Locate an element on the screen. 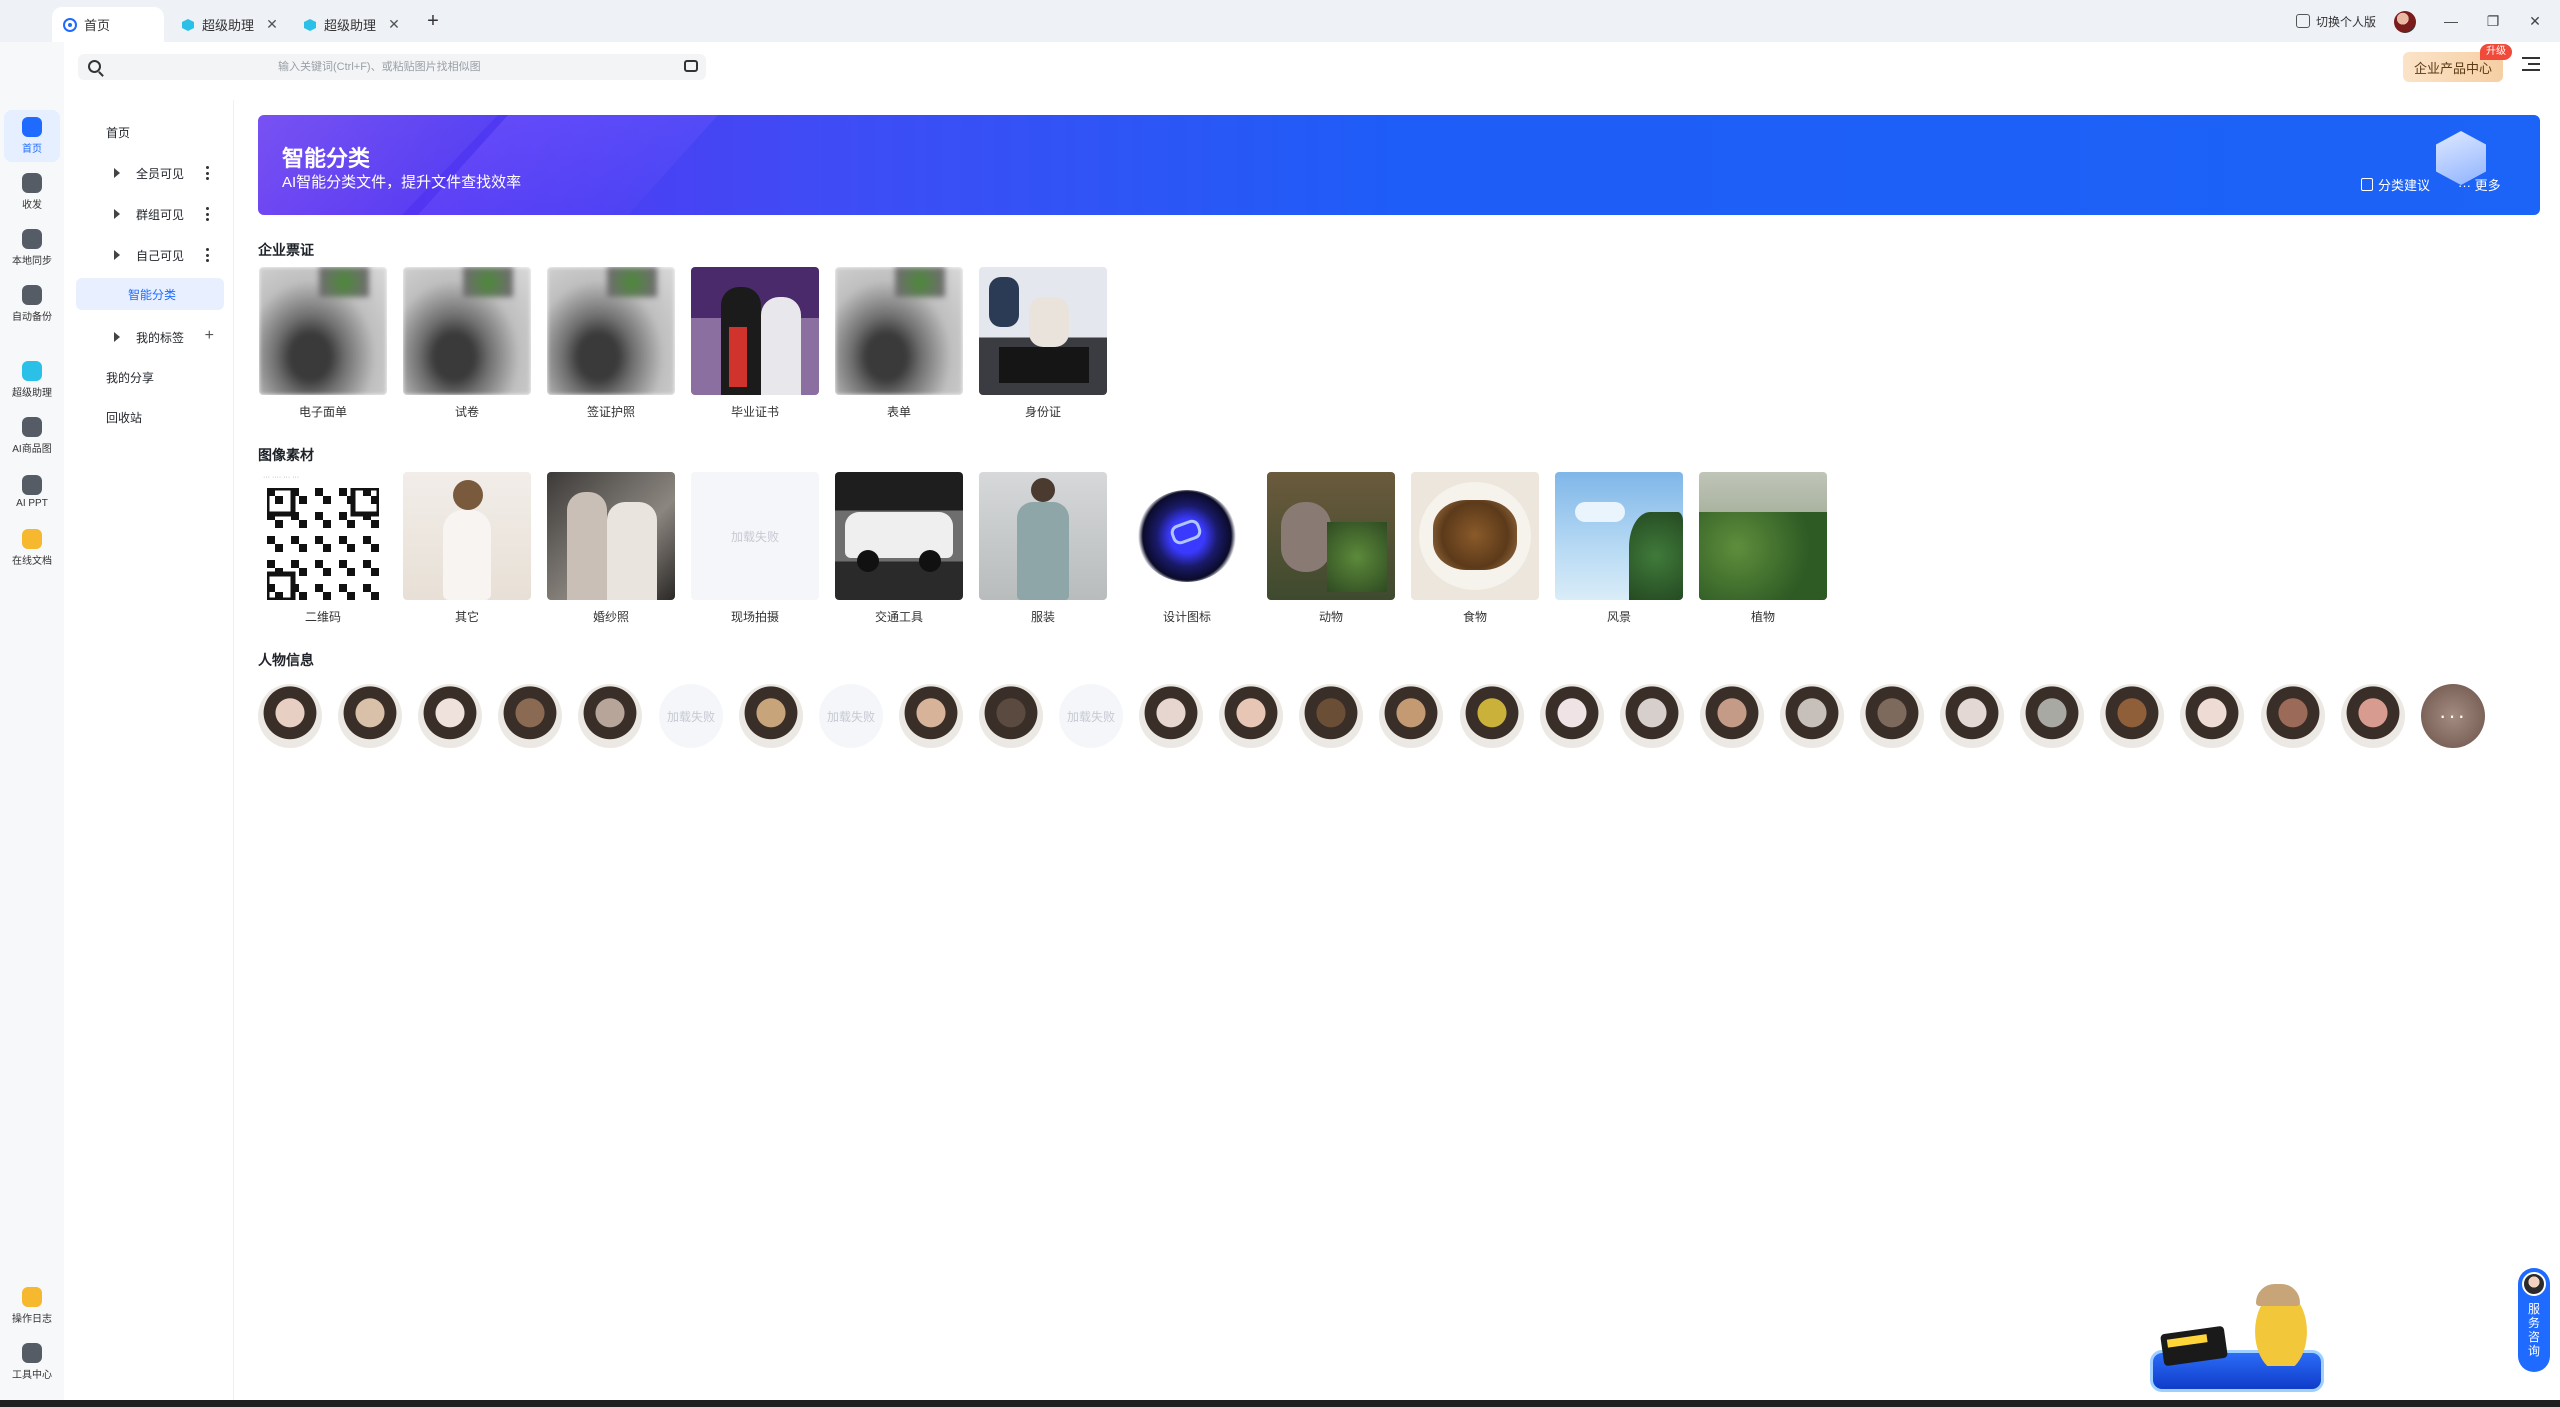 Image resolution: width=2560 pixels, height=1407 pixels. category-tile: 食物 is located at coordinates (1475, 548).